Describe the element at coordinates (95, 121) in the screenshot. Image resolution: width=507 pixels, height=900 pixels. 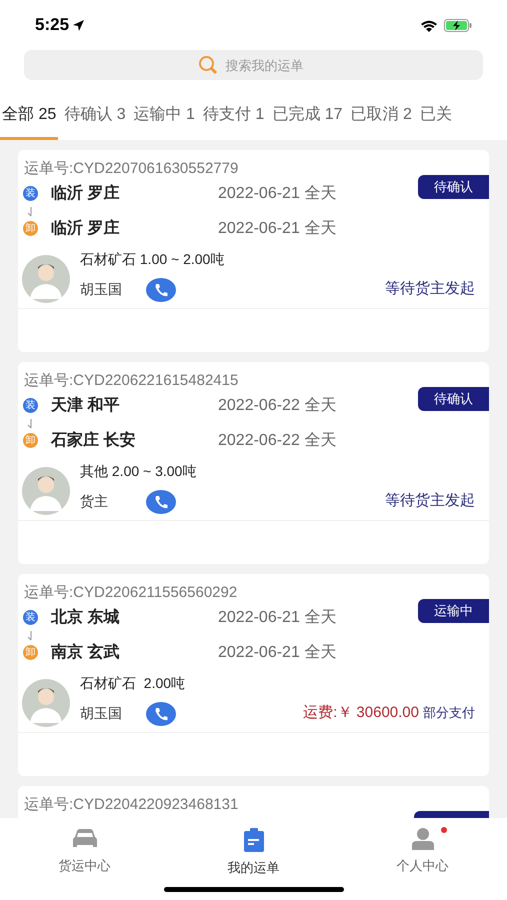
I see `filter-tab: 待确认 3` at that location.